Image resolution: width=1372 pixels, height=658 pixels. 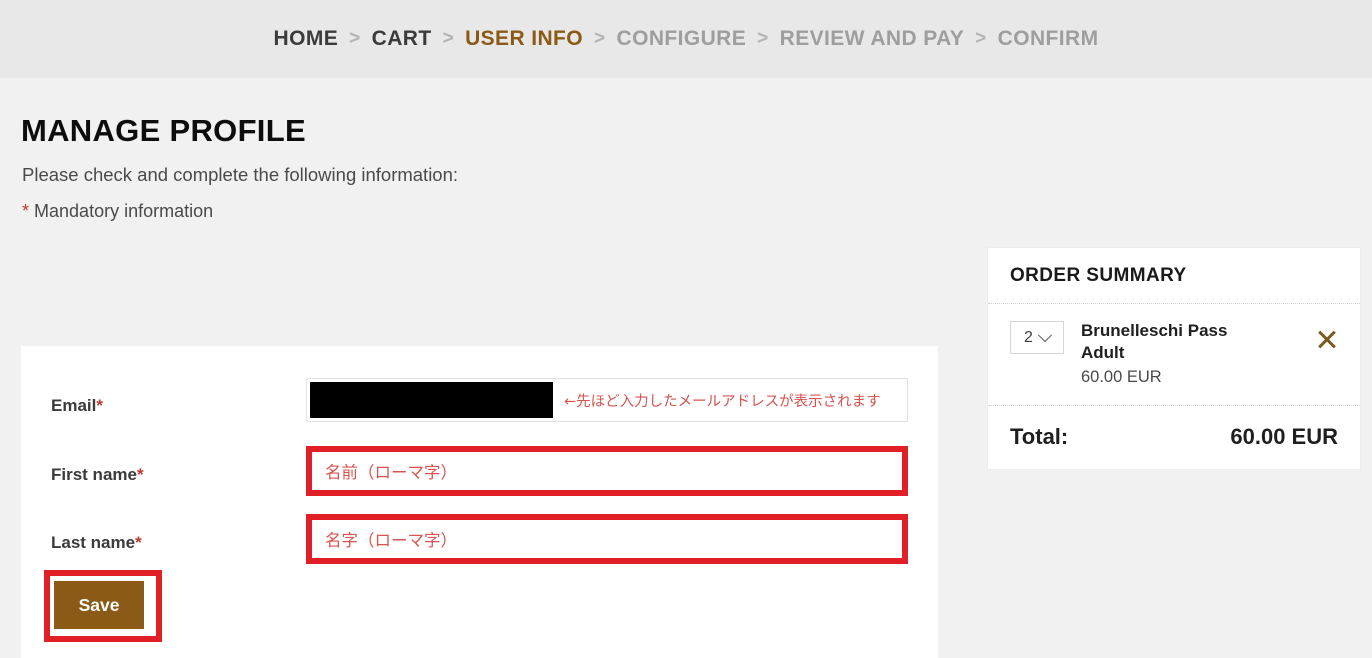 What do you see at coordinates (607, 539) in the screenshot?
I see `last-name-field: 名字（ローマ字）` at bounding box center [607, 539].